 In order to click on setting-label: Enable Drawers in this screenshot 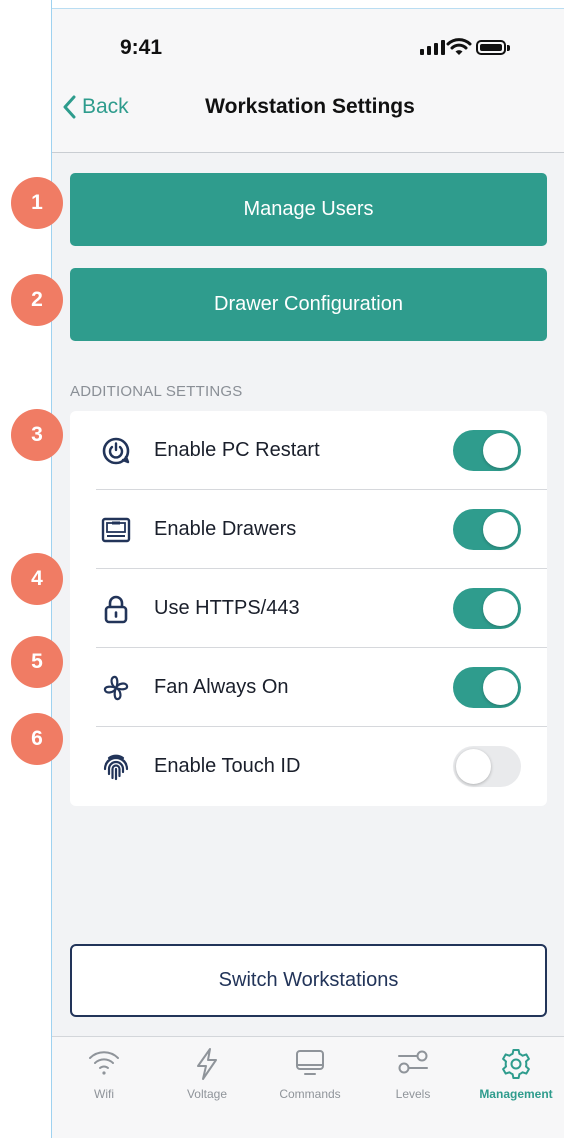, I will do `click(225, 529)`.